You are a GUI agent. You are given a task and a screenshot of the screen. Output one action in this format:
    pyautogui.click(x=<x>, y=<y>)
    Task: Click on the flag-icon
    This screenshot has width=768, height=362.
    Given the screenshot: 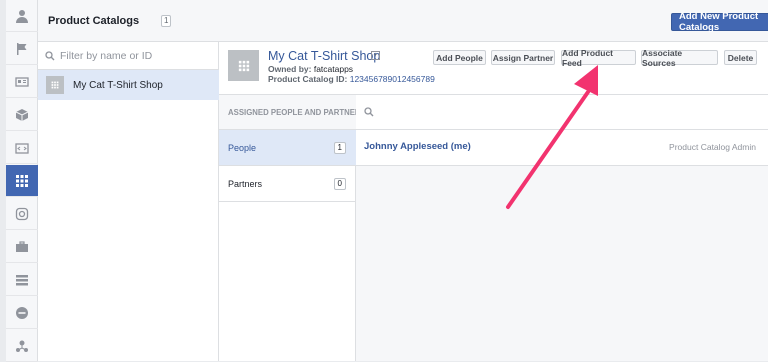 What is the action you would take?
    pyautogui.click(x=22, y=48)
    